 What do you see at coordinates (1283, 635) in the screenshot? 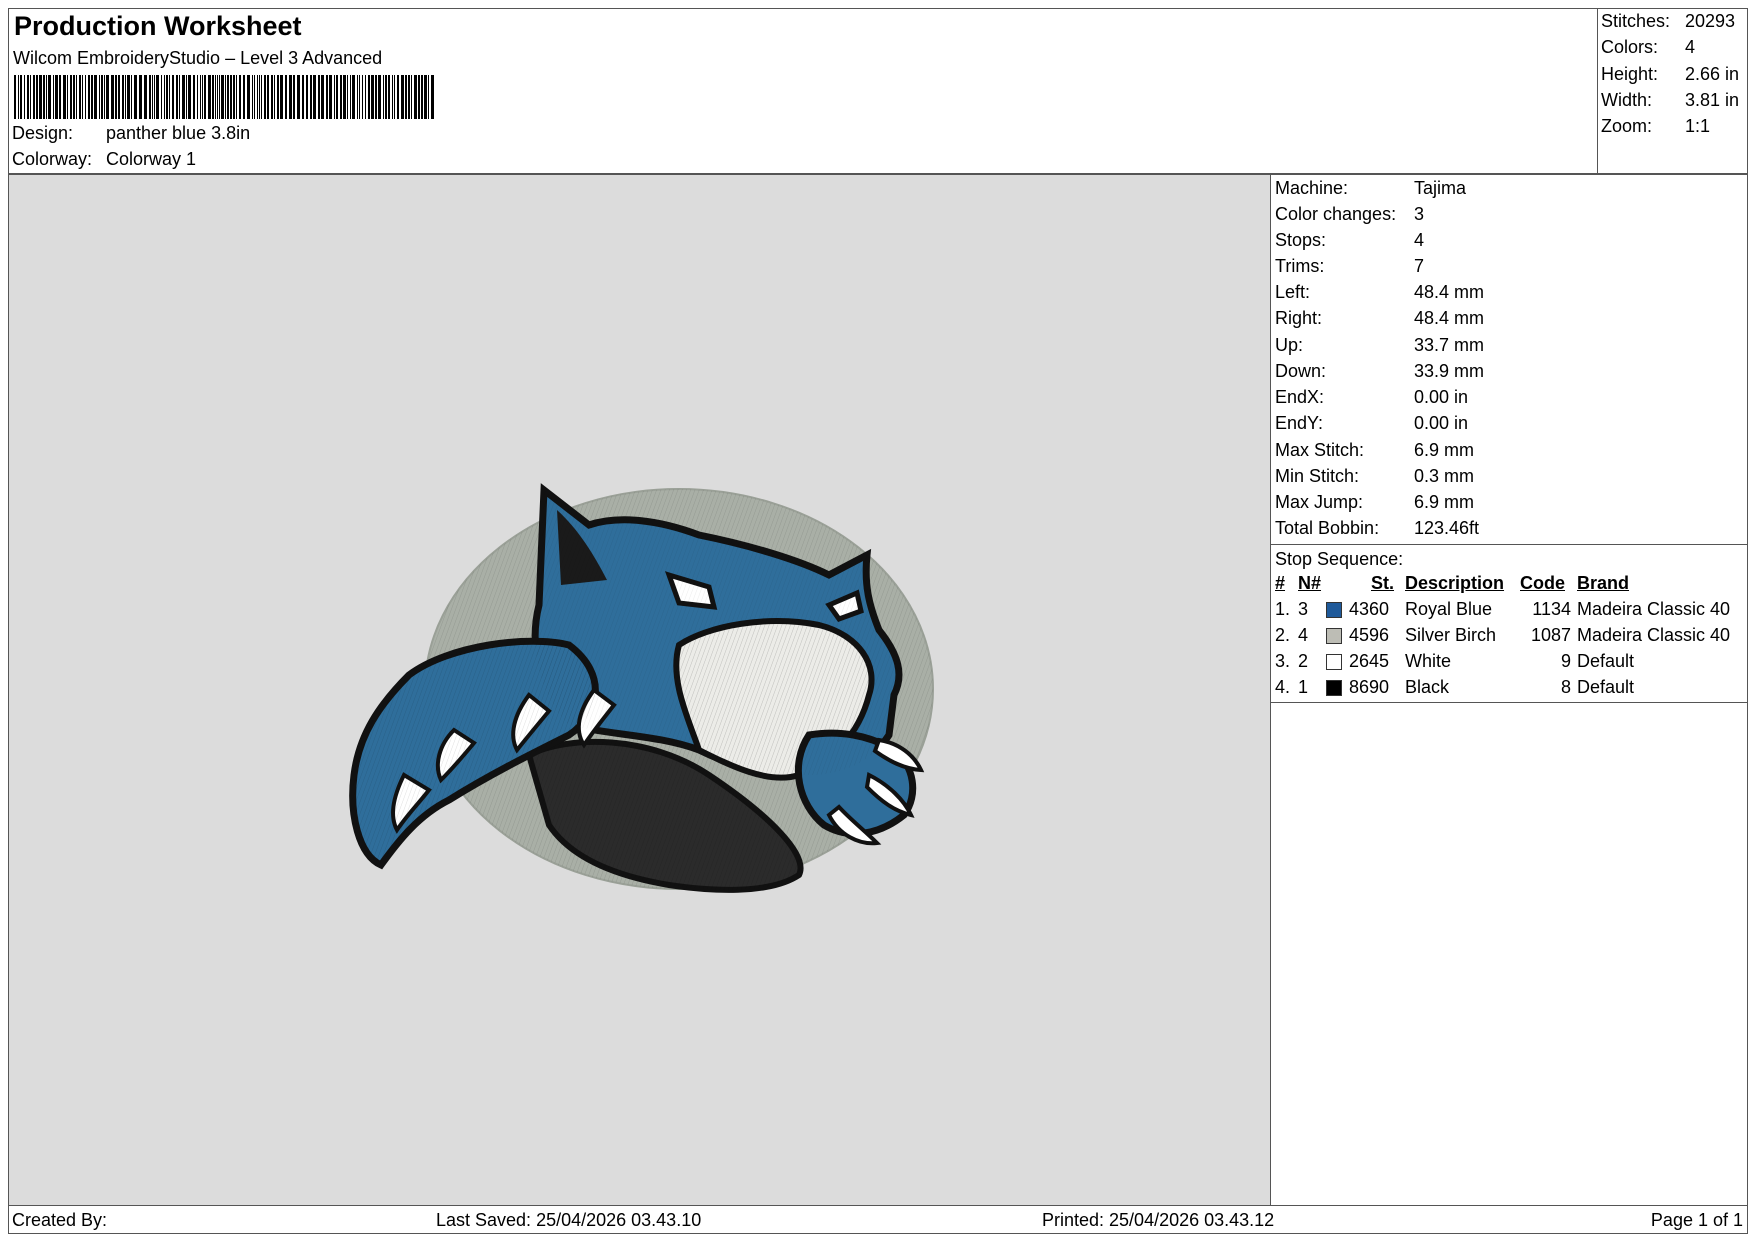
I see `stop-num: 2.` at bounding box center [1283, 635].